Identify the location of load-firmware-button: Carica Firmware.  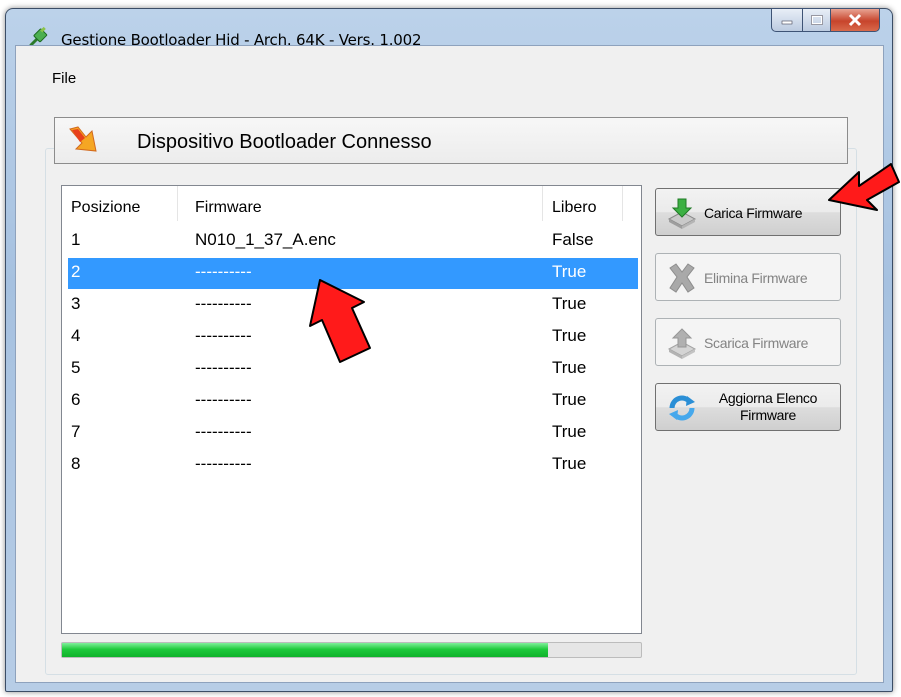
(748, 212).